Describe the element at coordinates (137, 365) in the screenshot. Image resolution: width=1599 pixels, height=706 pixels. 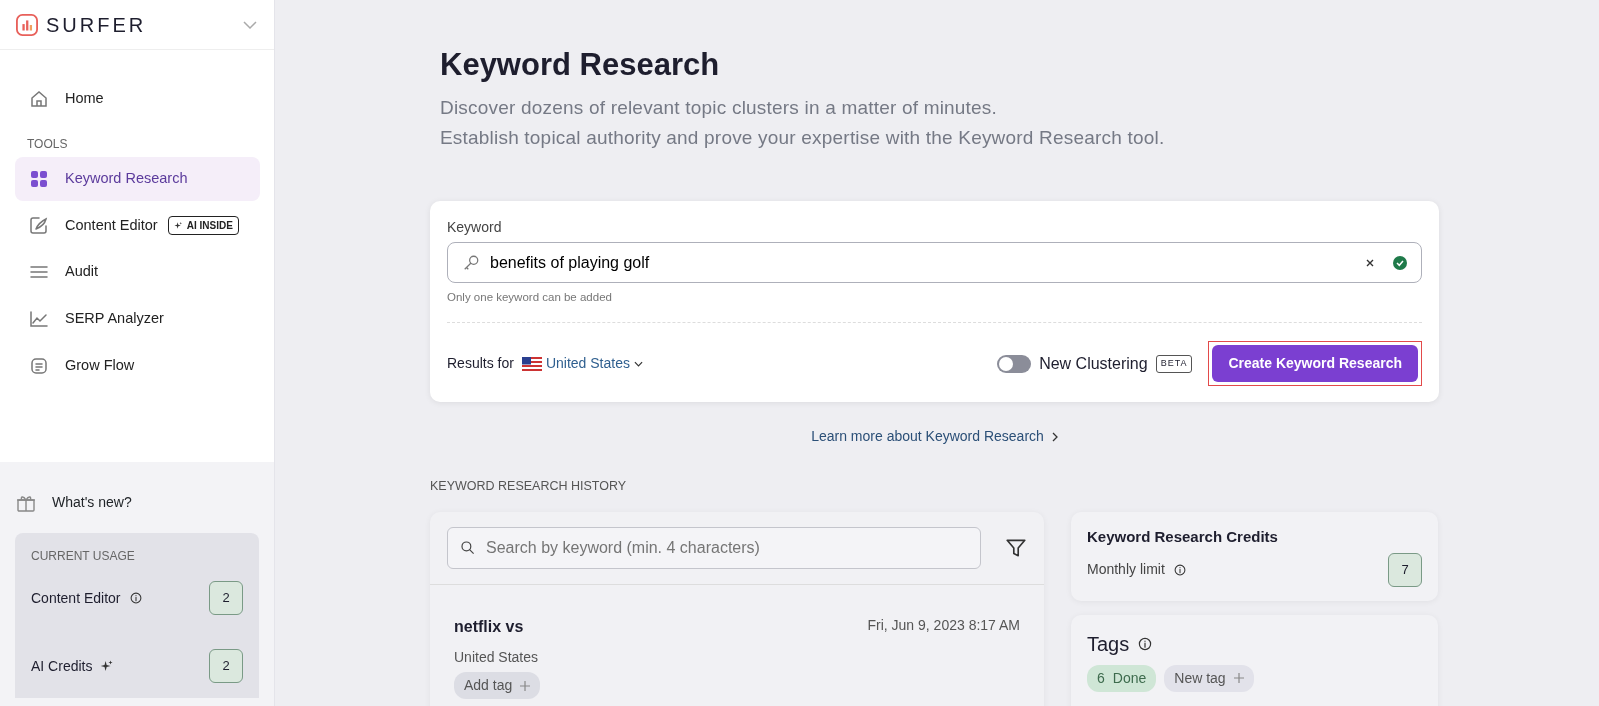
I see `sidebar-item: Grow Flow` at that location.